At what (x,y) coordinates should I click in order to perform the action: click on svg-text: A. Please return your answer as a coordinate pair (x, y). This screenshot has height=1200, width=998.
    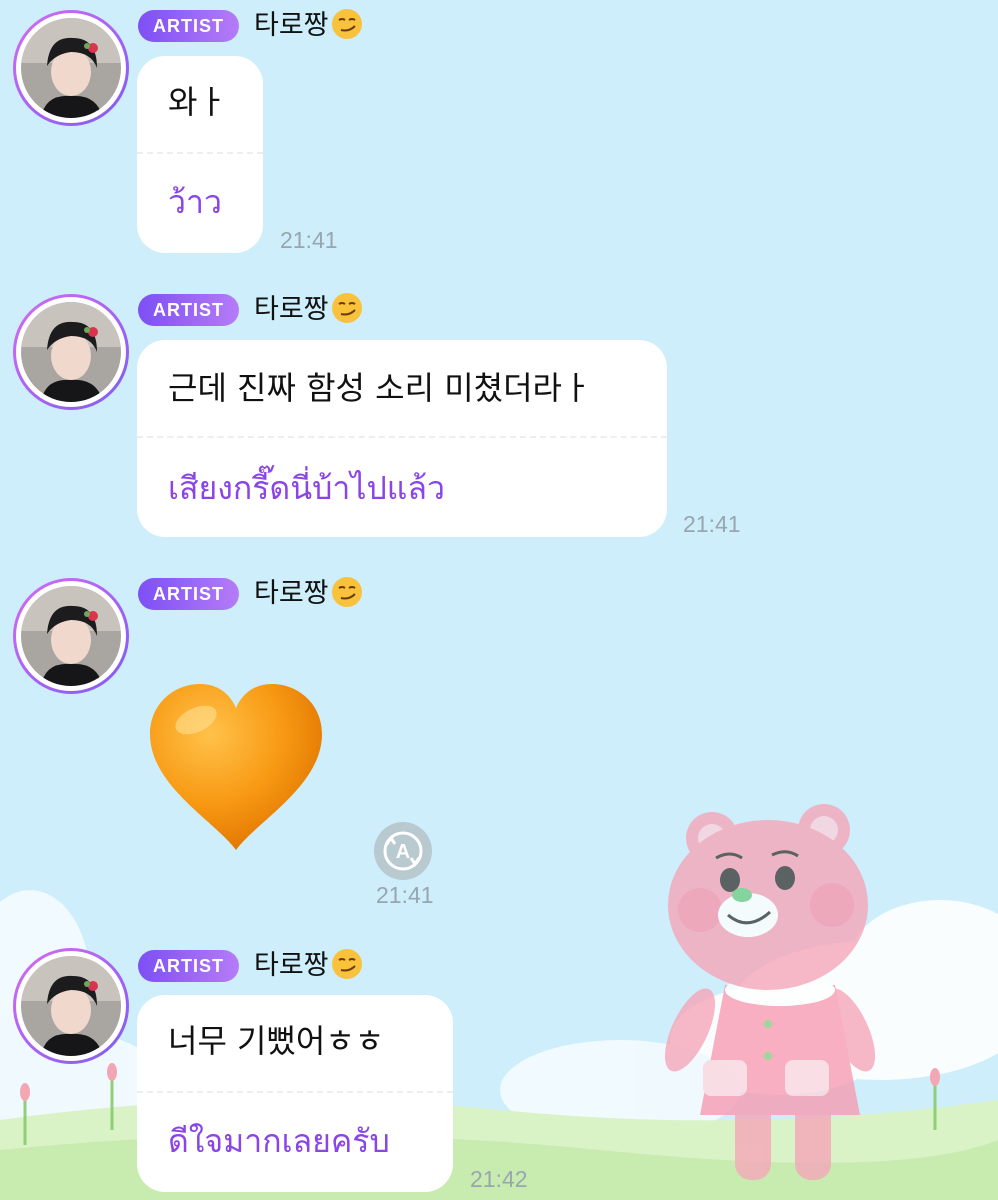
    Looking at the image, I should click on (403, 852).